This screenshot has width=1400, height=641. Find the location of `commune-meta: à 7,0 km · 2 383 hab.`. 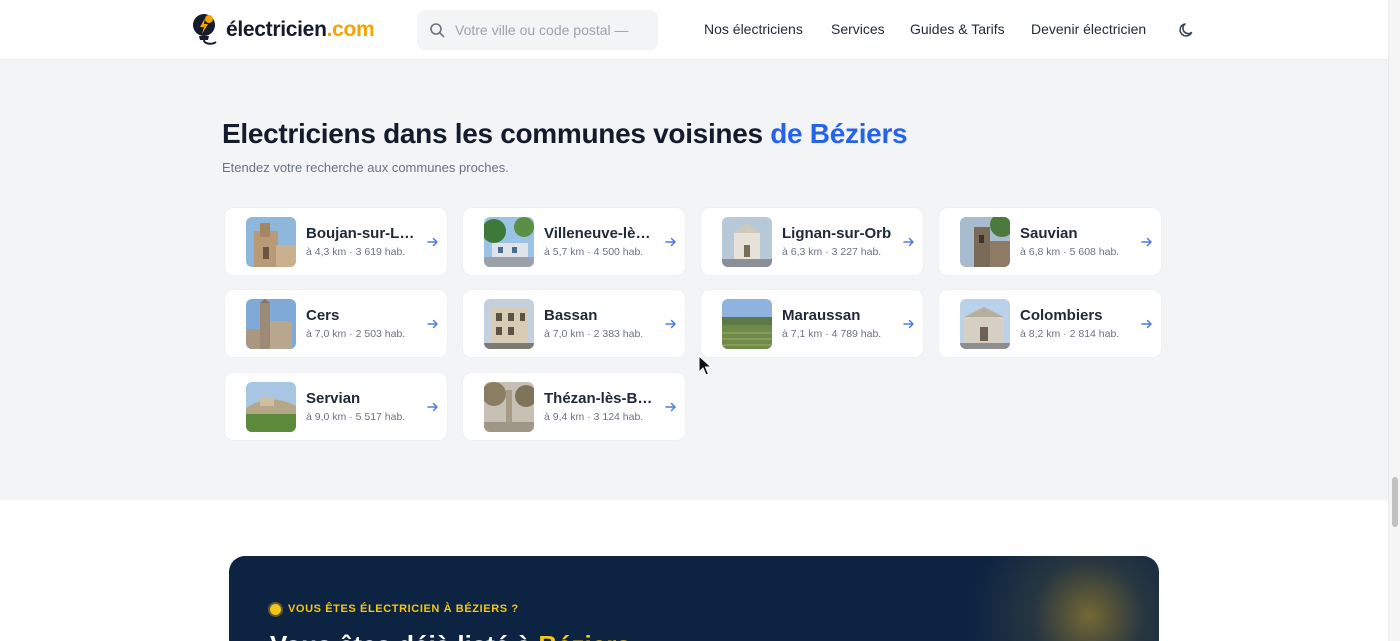

commune-meta: à 7,0 km · 2 383 hab. is located at coordinates (594, 334).